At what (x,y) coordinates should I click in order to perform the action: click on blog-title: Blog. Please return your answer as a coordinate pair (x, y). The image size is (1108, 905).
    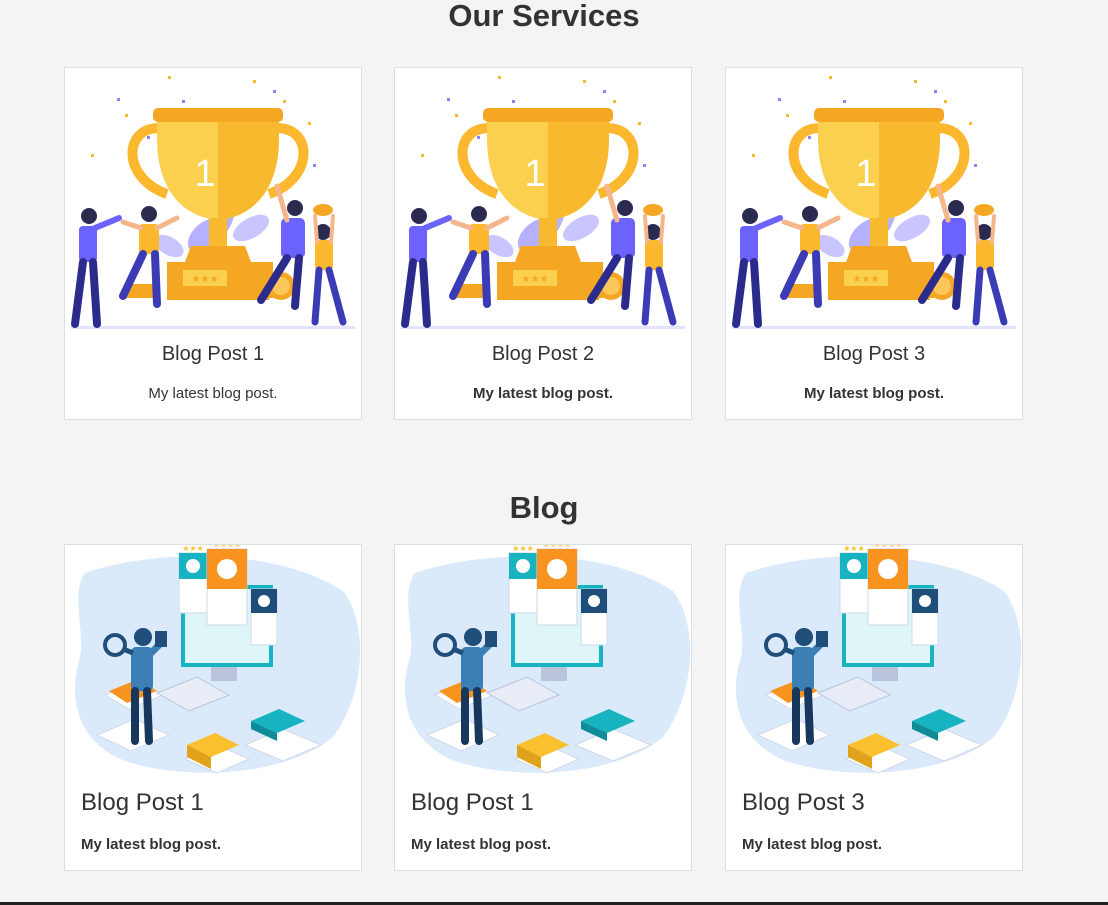
    Looking at the image, I should click on (544, 507).